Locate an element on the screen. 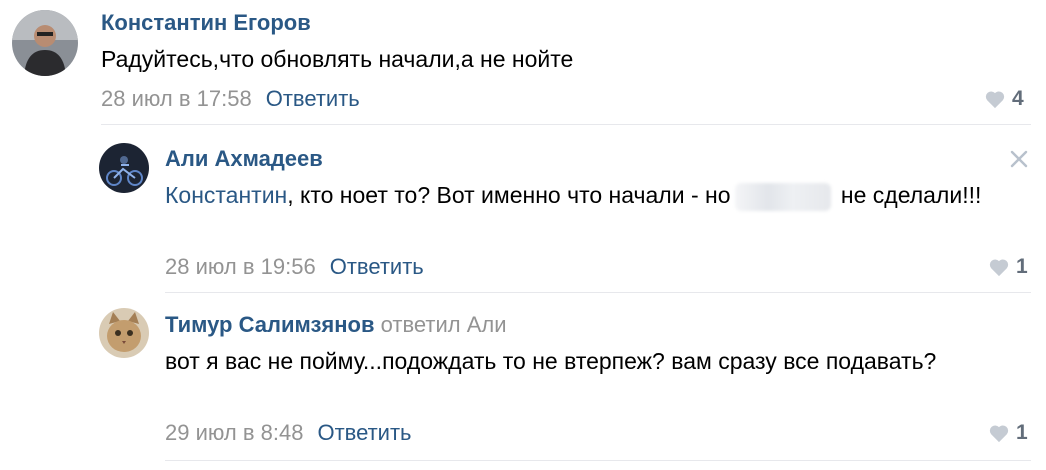  comment-author: Константин Егоров is located at coordinates (206, 23).